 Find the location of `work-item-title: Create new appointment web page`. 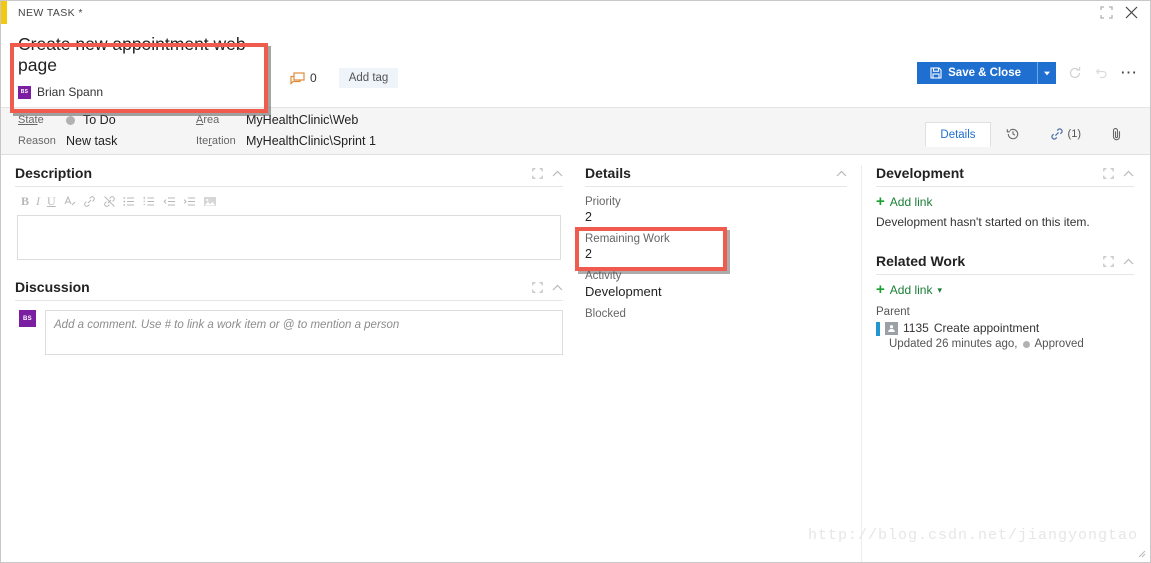

work-item-title: Create new appointment web page is located at coordinates (143, 54).